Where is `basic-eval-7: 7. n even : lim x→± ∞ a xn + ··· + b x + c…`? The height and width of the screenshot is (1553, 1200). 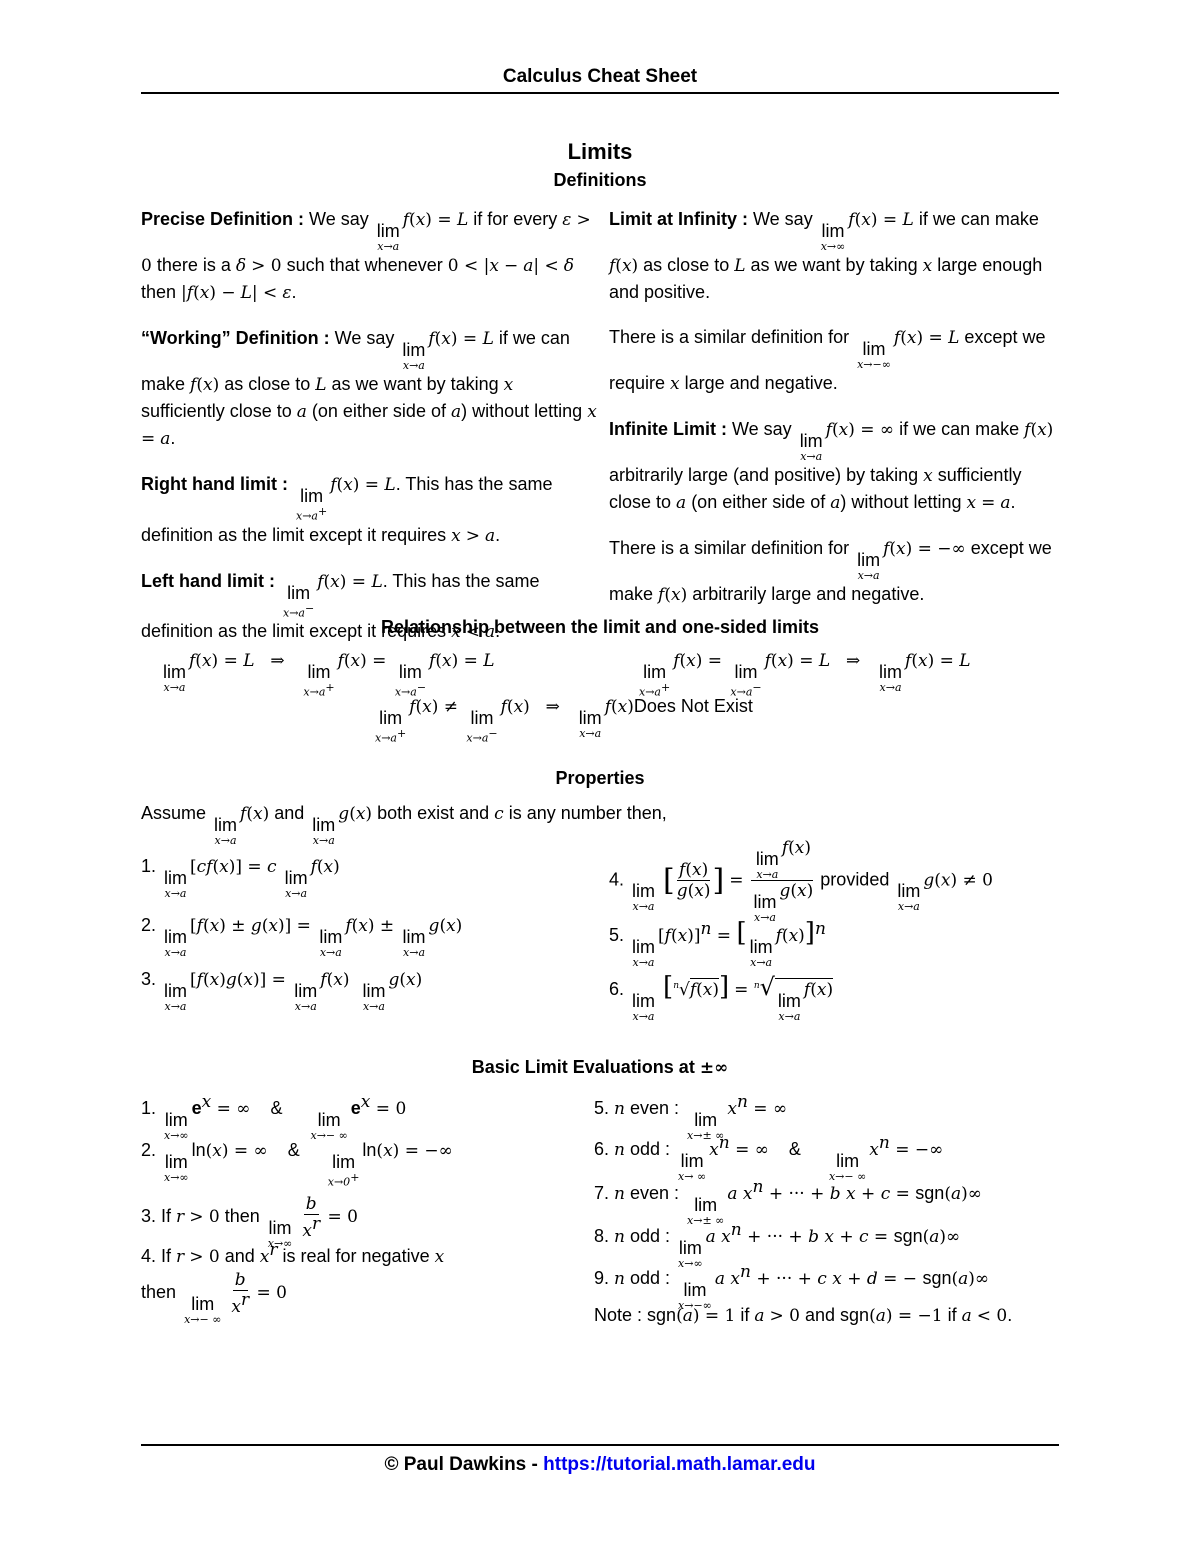
basic-eval-7: 7. n even : lim x→± ∞ a xn + ··· + b x + c… is located at coordinates (788, 1202).